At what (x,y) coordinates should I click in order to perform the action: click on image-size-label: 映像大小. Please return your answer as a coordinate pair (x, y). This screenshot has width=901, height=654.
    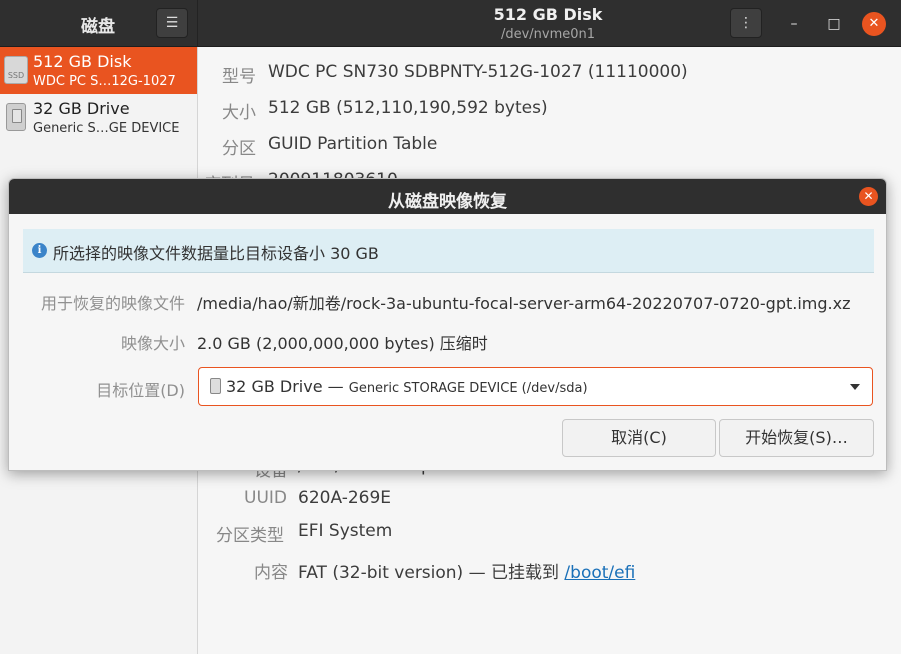
    Looking at the image, I should click on (152, 343).